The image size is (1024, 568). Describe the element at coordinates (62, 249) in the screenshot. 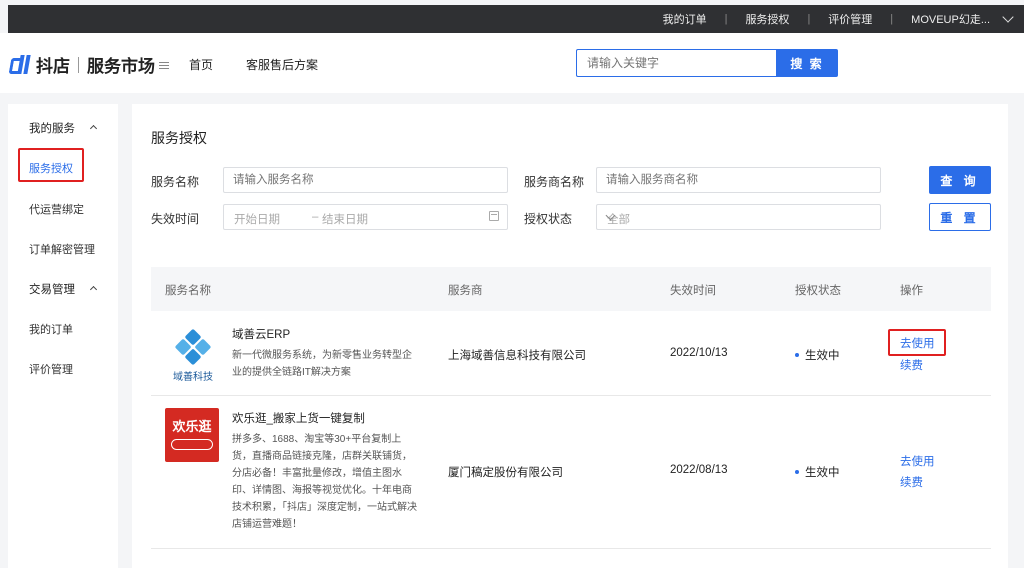

I see `sidebar-item-order-decryption: 订单解密管理` at that location.